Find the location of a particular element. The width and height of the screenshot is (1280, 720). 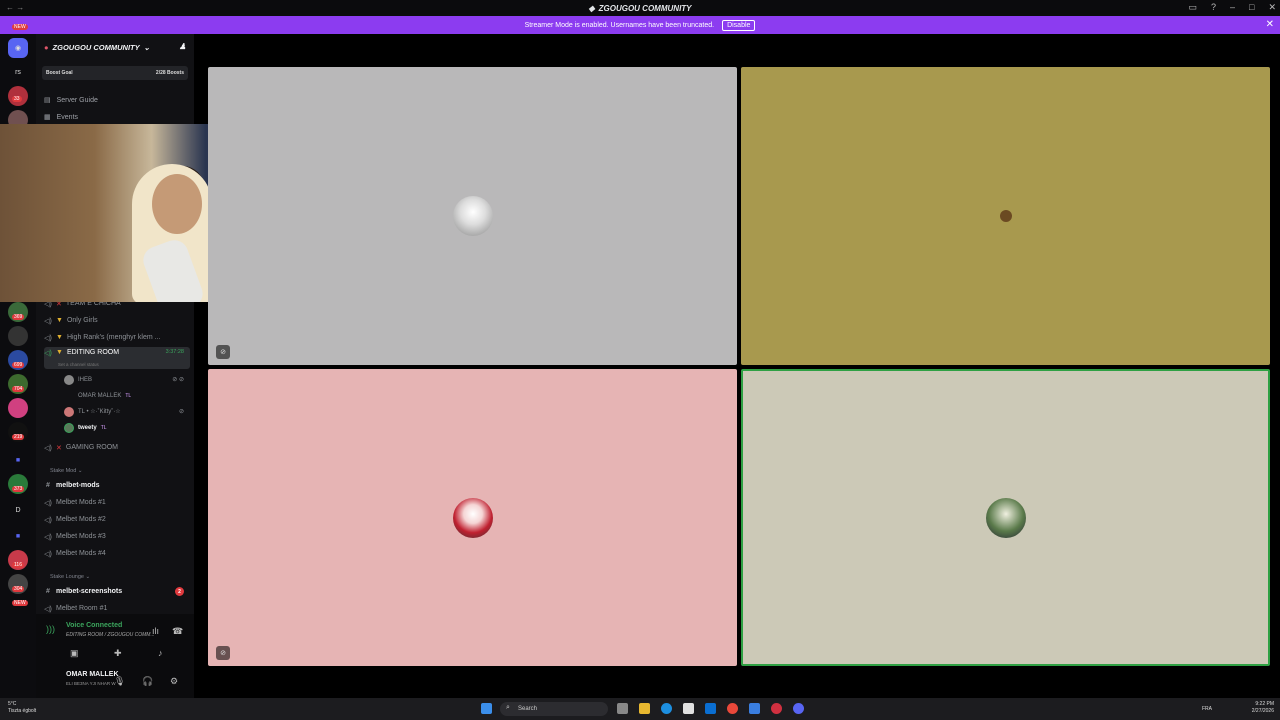

close-window-icon: ✕ is located at coordinates (1272, 7).